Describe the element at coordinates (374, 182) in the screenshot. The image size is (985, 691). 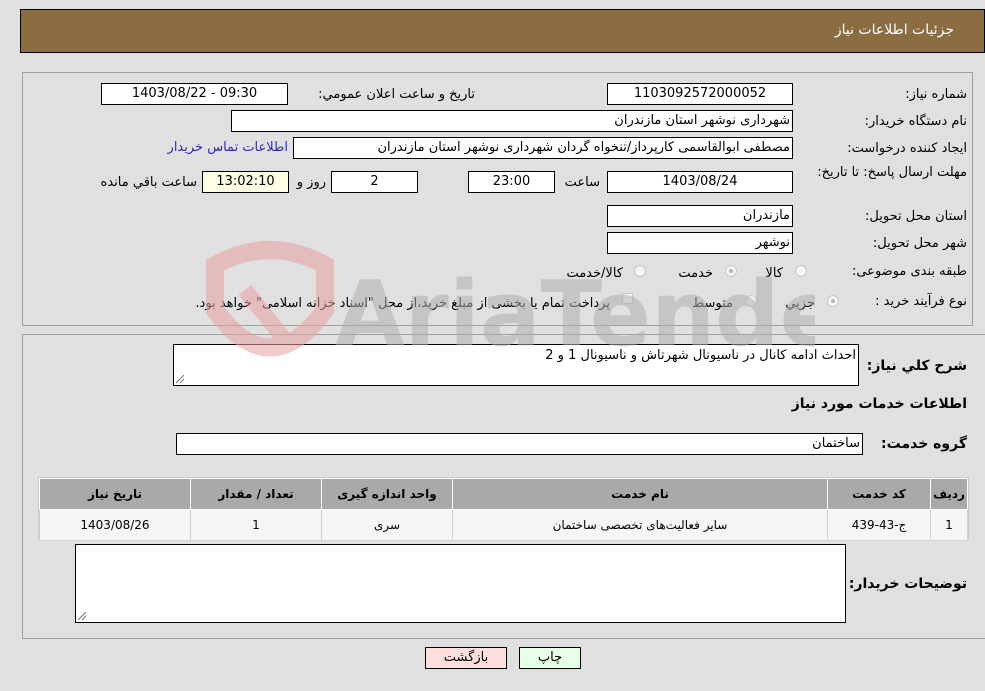
I see `days-remaining-field: 2` at that location.